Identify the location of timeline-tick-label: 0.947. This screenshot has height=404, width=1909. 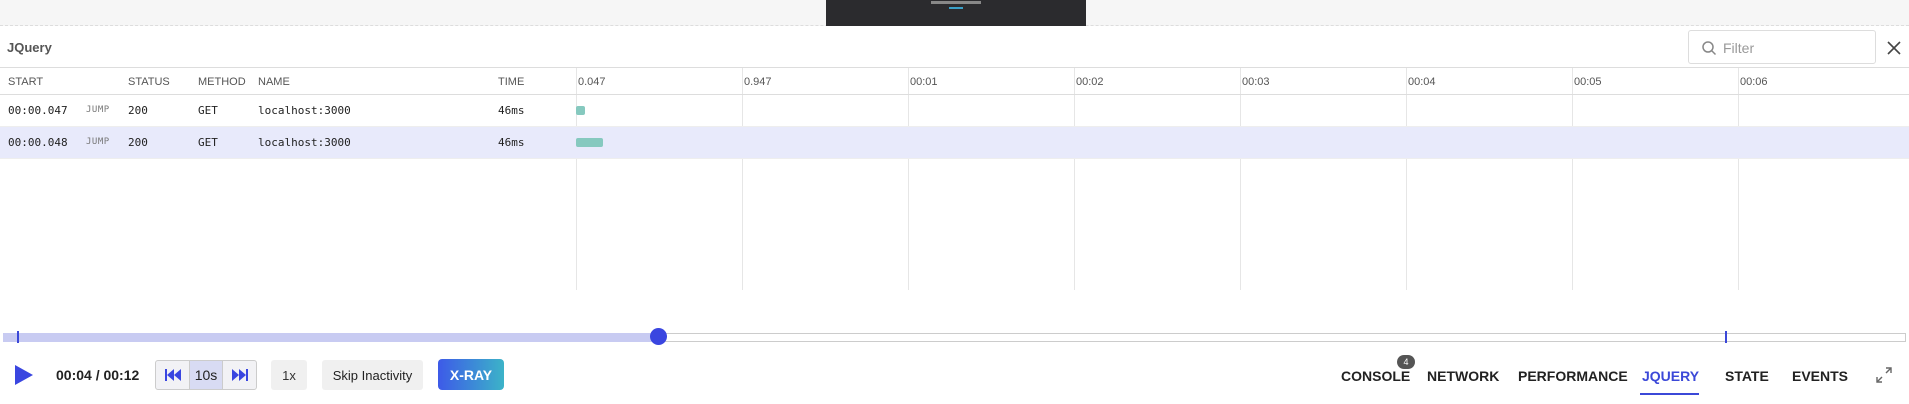
(758, 82).